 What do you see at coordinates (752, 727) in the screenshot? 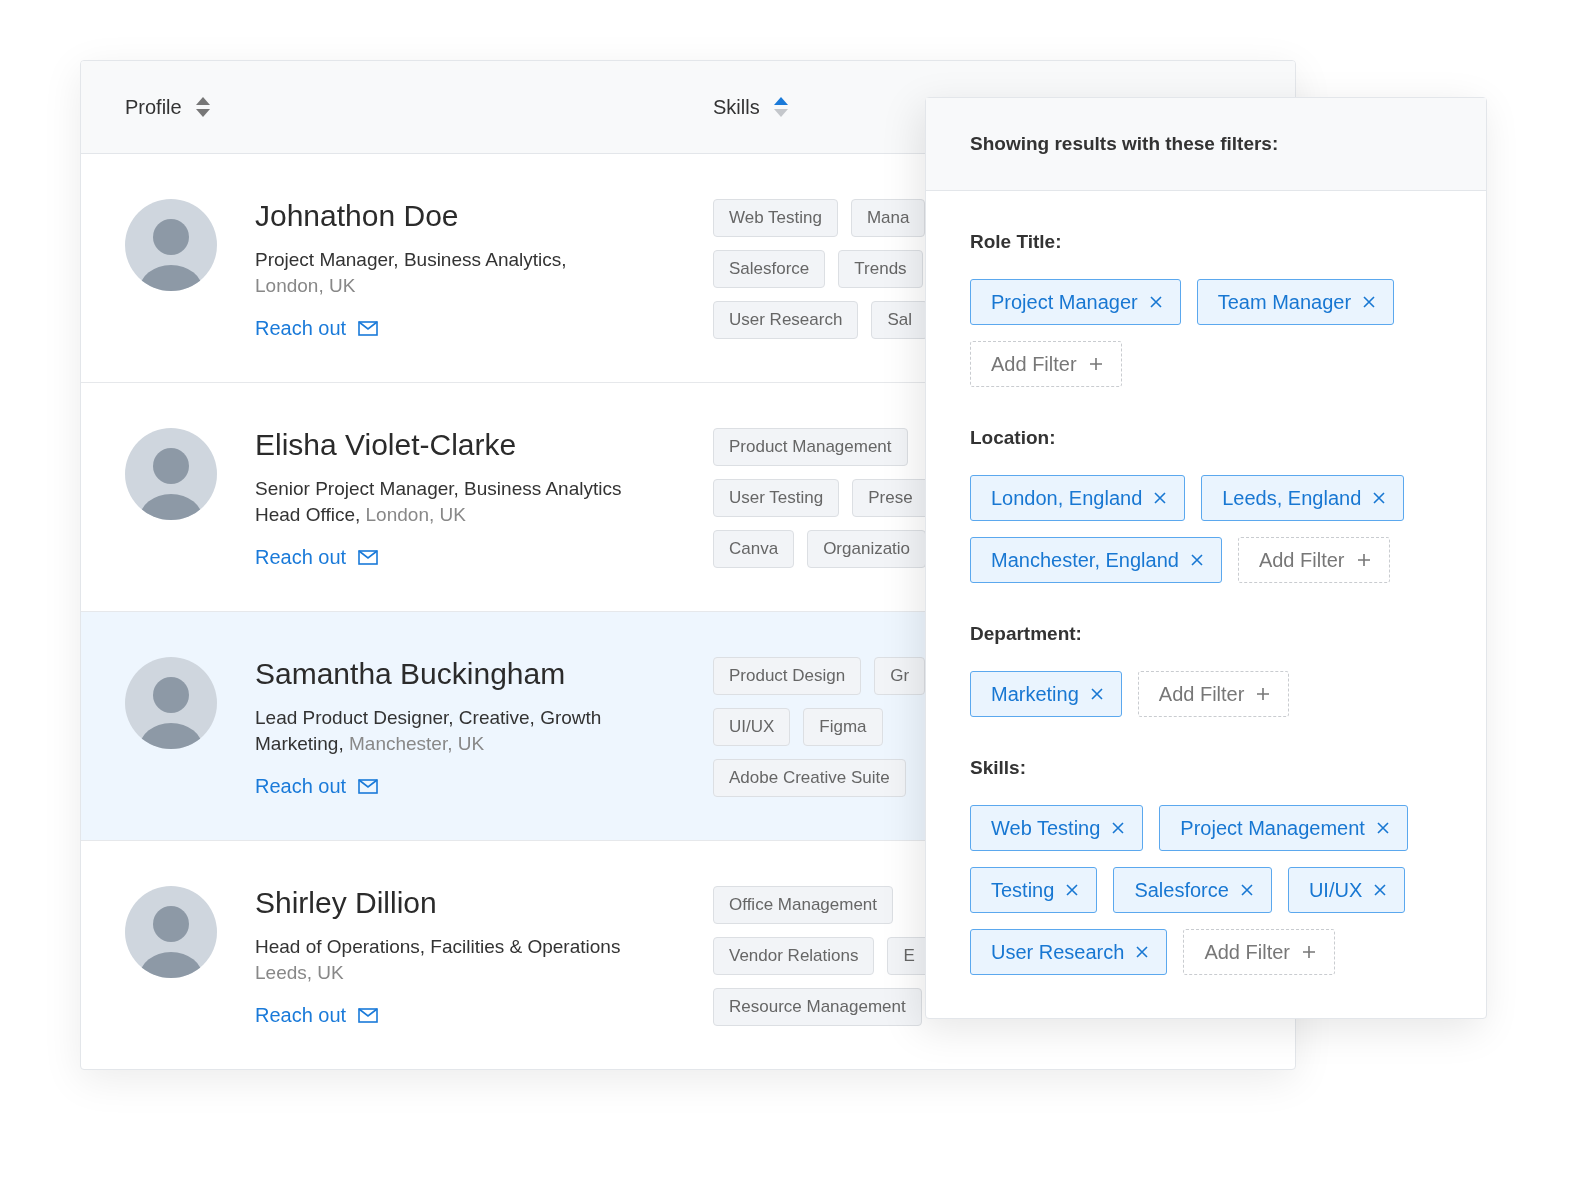
I see `skill-tag: UI/UX` at bounding box center [752, 727].